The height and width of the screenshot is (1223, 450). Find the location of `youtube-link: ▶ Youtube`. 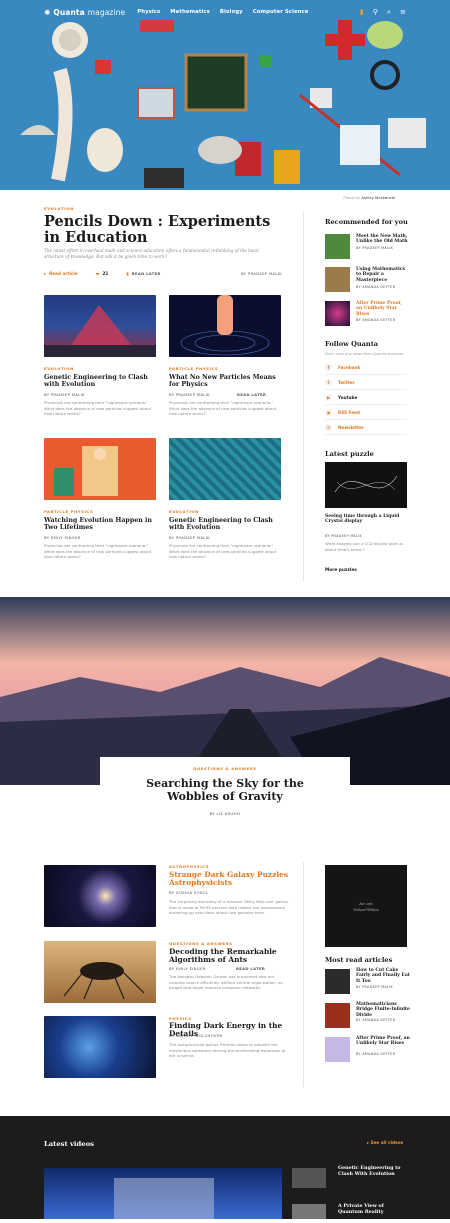

youtube-link: ▶ Youtube is located at coordinates (366, 397).